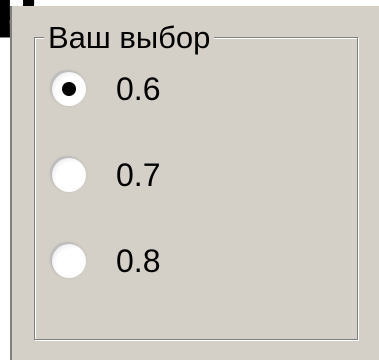  Describe the element at coordinates (138, 89) in the screenshot. I see `radio-option-label: 0.6` at that location.